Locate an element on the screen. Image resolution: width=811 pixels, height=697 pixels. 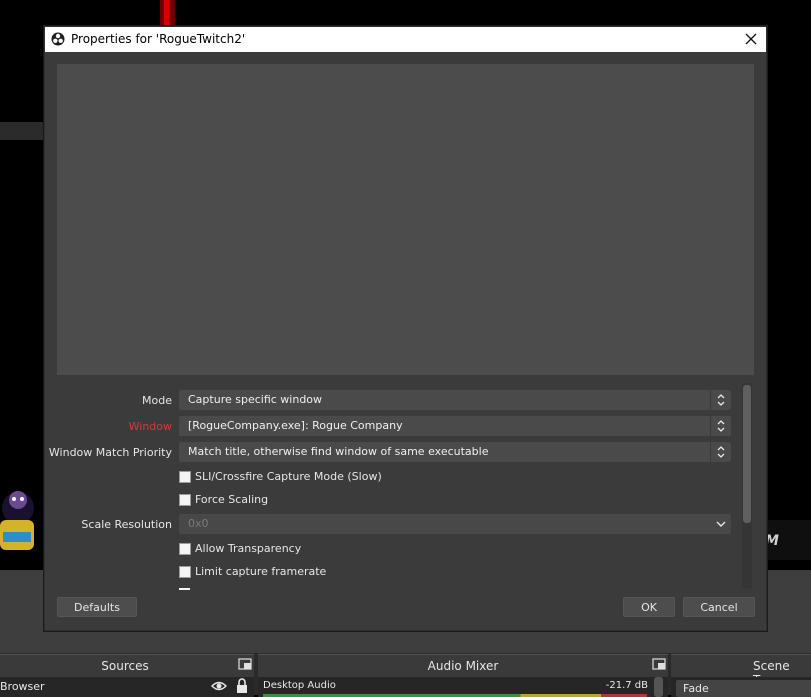
limit-framerate-label: Limit capture framerate is located at coordinates (260, 571).